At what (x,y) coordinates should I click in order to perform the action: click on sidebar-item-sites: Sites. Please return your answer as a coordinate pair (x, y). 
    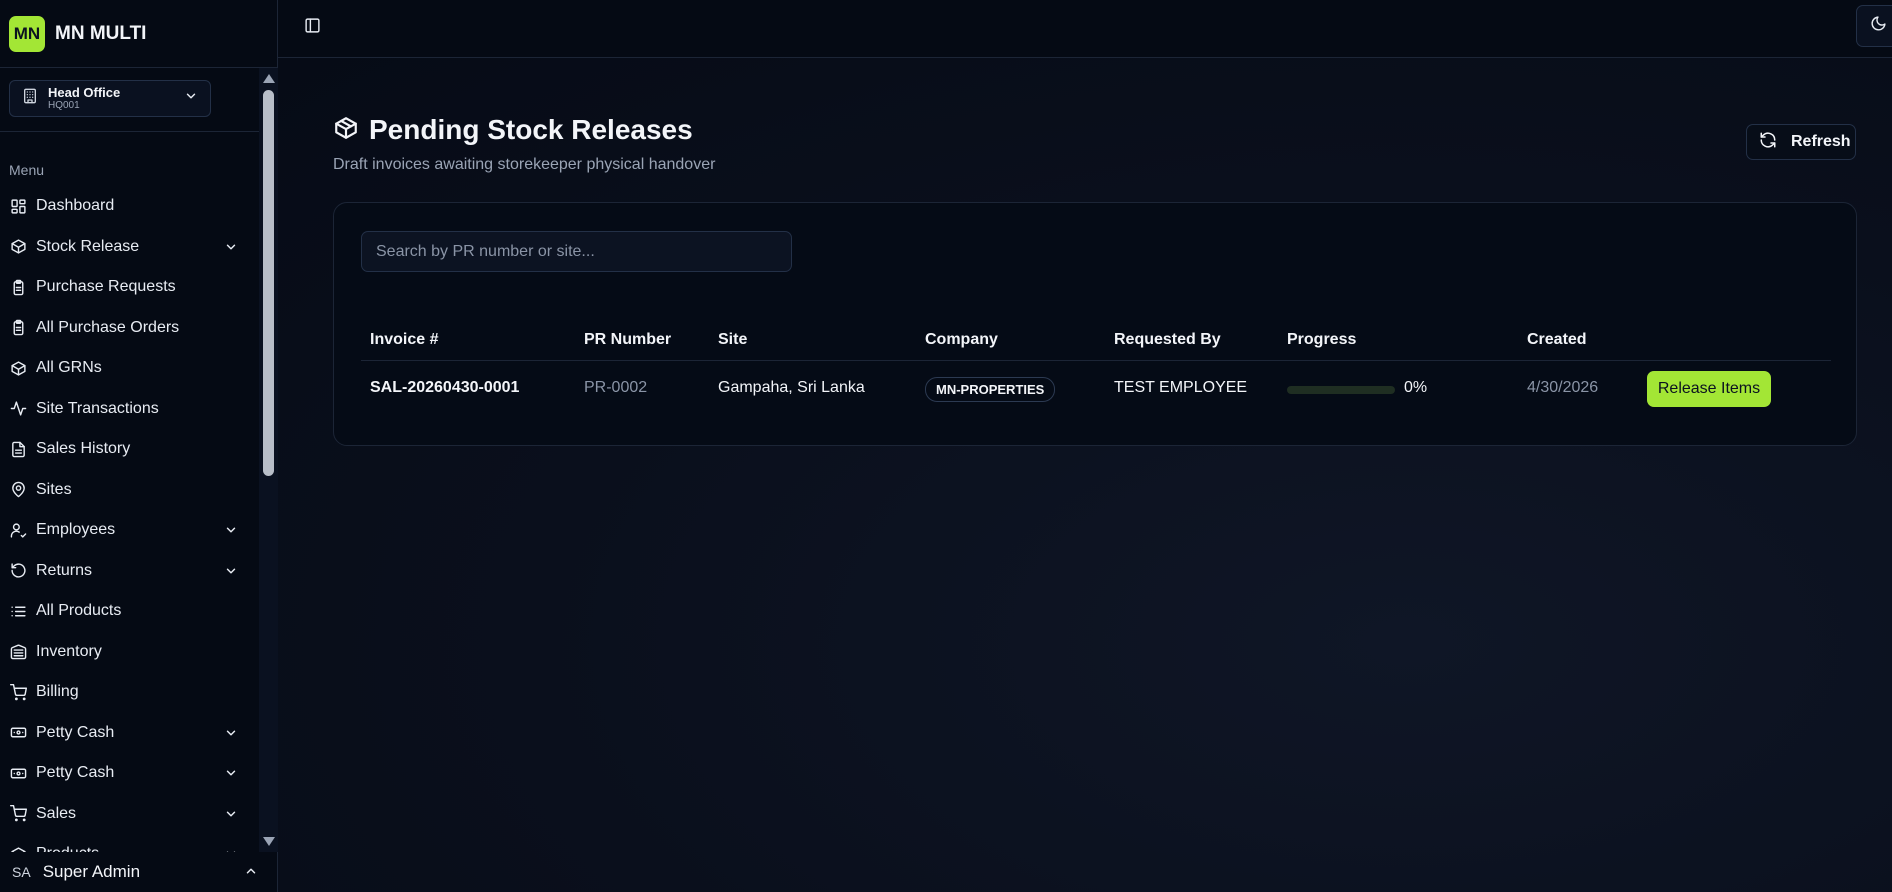
    Looking at the image, I should click on (129, 490).